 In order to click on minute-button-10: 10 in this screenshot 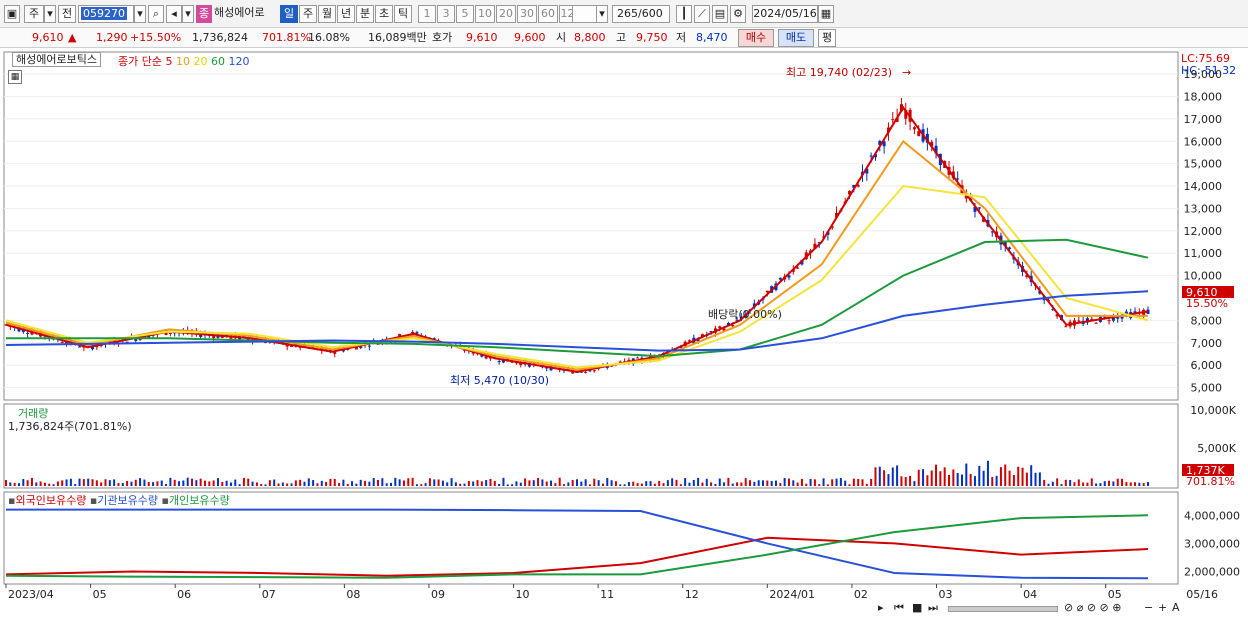, I will do `click(485, 14)`.